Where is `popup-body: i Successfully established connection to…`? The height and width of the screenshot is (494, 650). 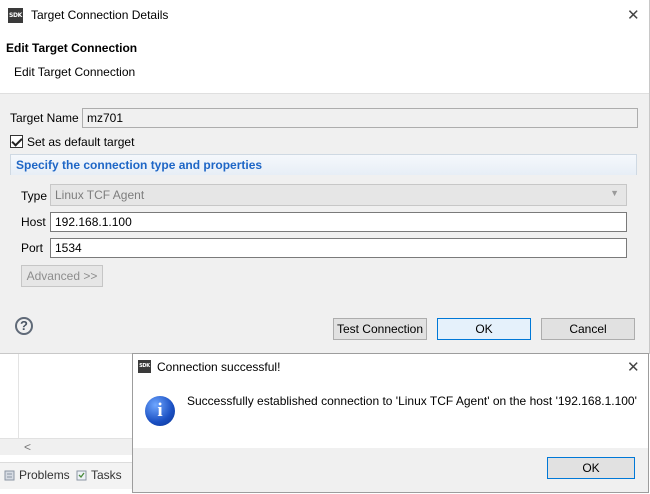 popup-body: i Successfully established connection to… is located at coordinates (390, 414).